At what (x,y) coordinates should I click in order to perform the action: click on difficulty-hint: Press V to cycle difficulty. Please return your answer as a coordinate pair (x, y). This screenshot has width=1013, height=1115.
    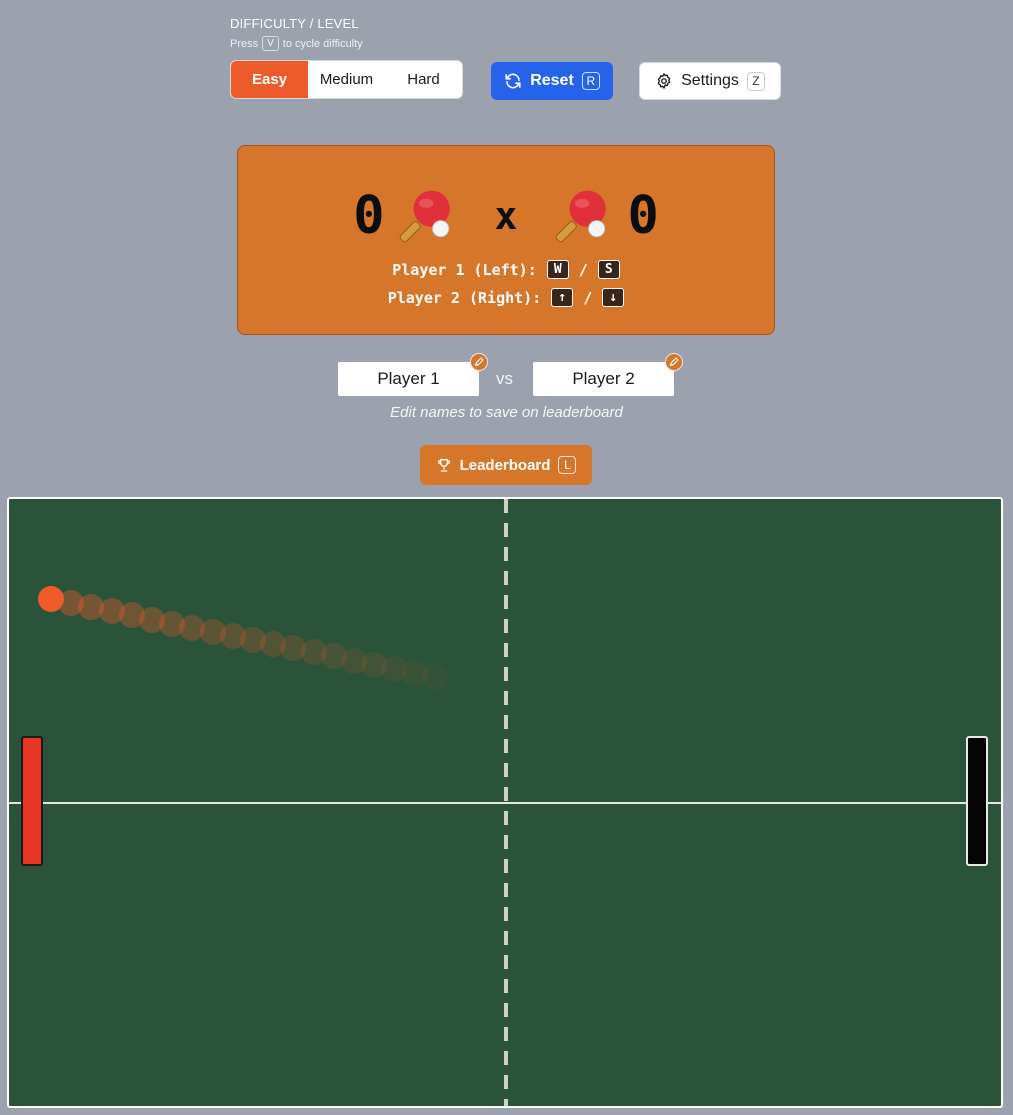
    Looking at the image, I should click on (296, 43).